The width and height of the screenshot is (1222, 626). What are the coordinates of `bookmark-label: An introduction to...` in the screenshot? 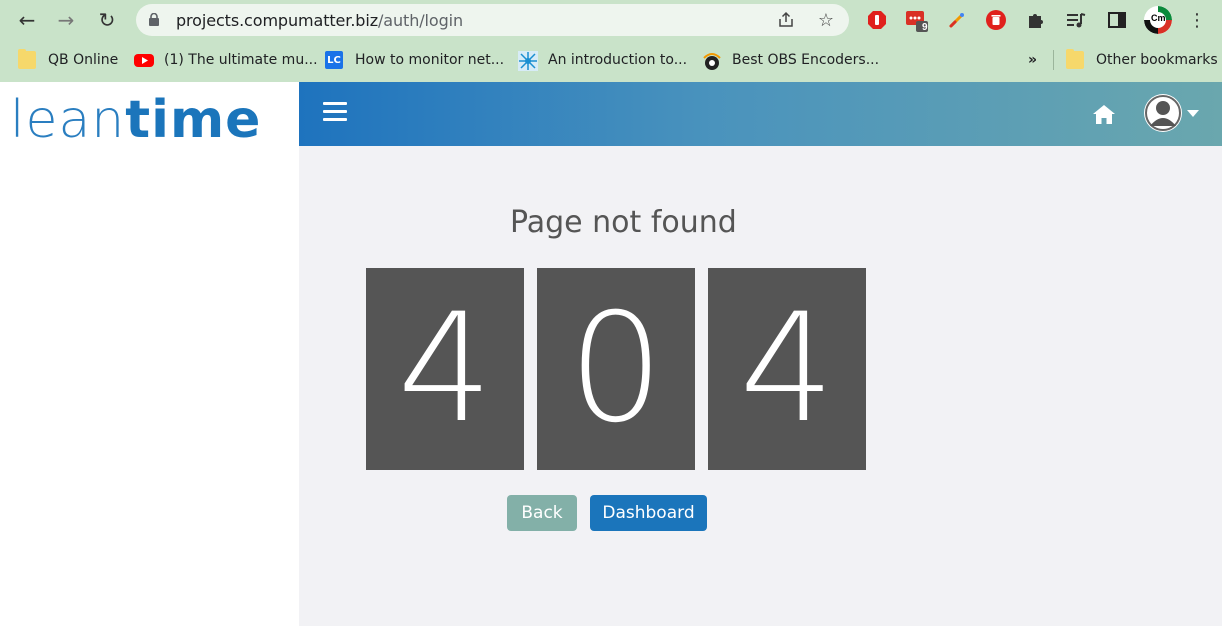 It's located at (618, 60).